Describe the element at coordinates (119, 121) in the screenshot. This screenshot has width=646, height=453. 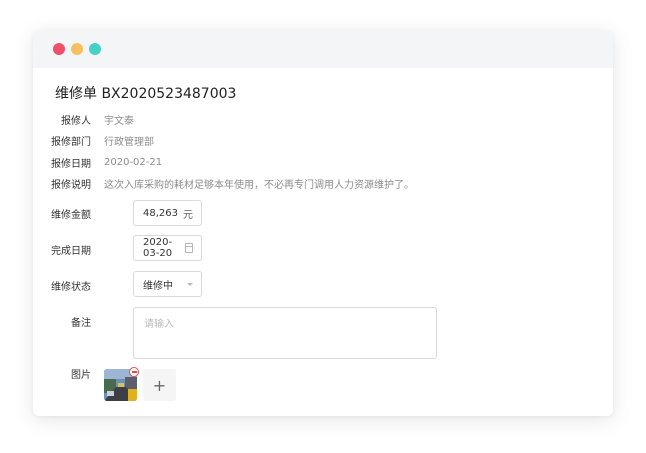
I see `reporter-value: 宇文泰` at that location.